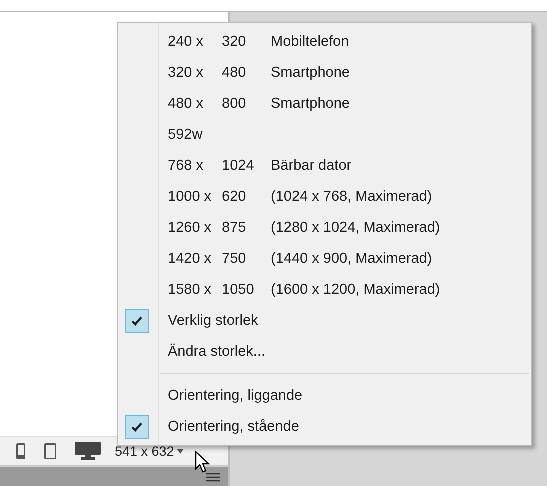 Image resolution: width=547 pixels, height=486 pixels. What do you see at coordinates (324, 72) in the screenshot?
I see `menu-item: 320 x 480 Smartphone` at bounding box center [324, 72].